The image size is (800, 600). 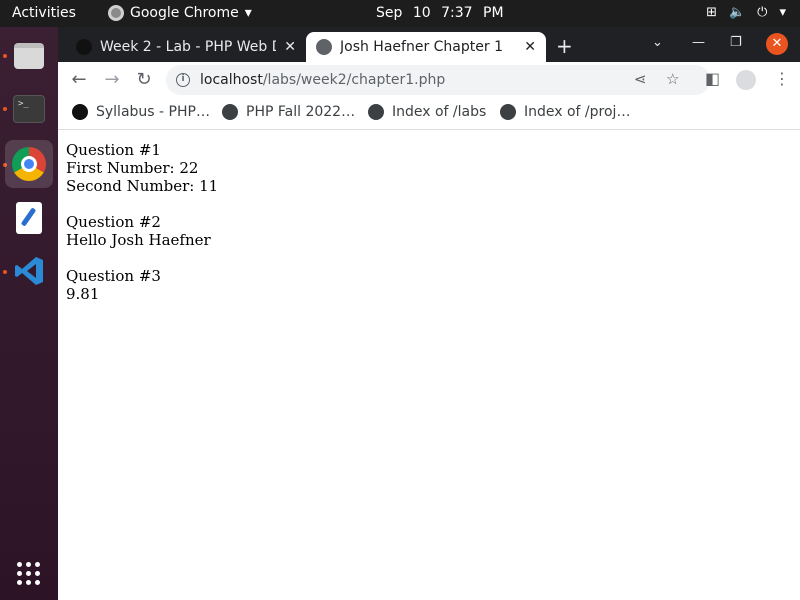 What do you see at coordinates (184, 13) in the screenshot?
I see `app-menu-label: Google Chrome` at bounding box center [184, 13].